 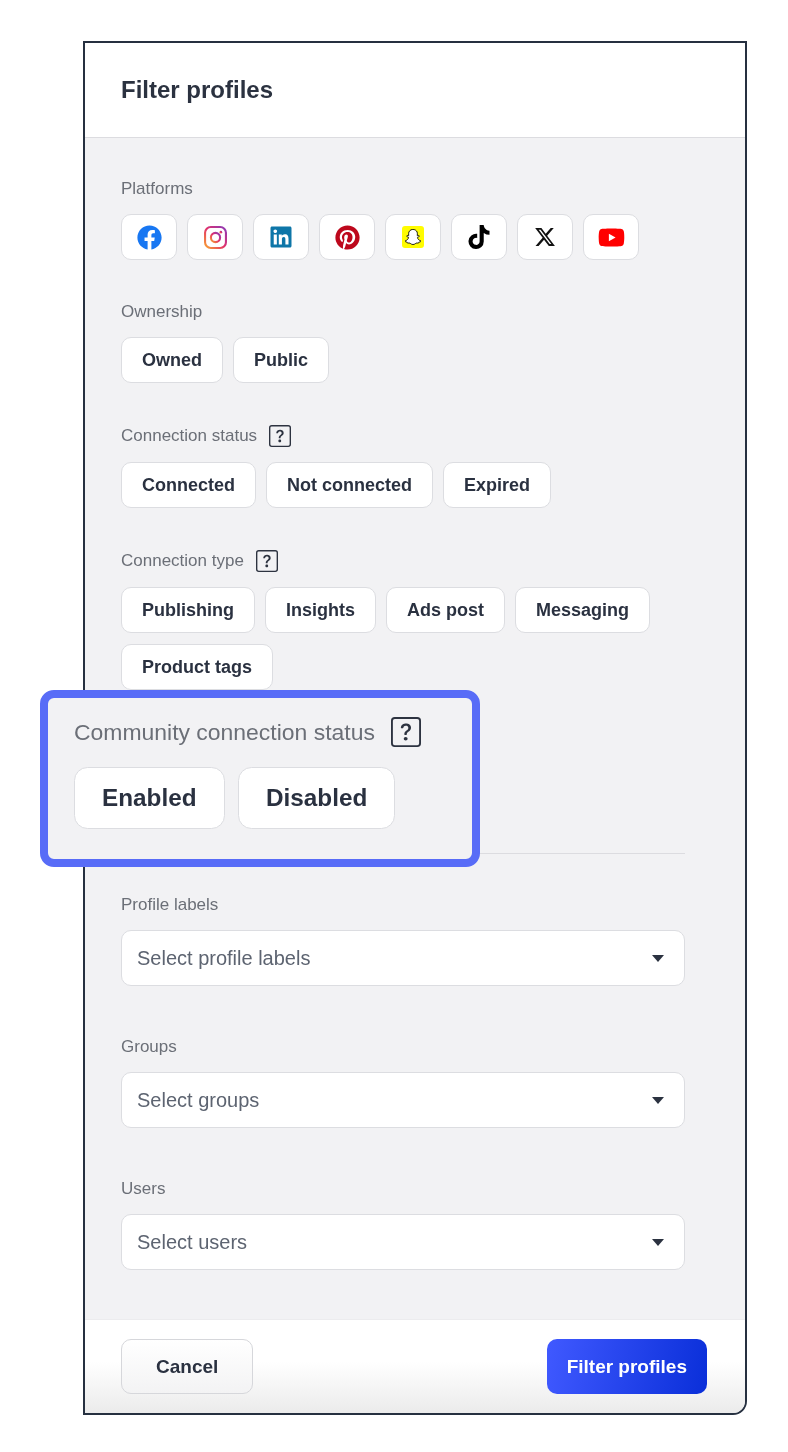 What do you see at coordinates (188, 610) in the screenshot?
I see `filter-option-button: Publishing` at bounding box center [188, 610].